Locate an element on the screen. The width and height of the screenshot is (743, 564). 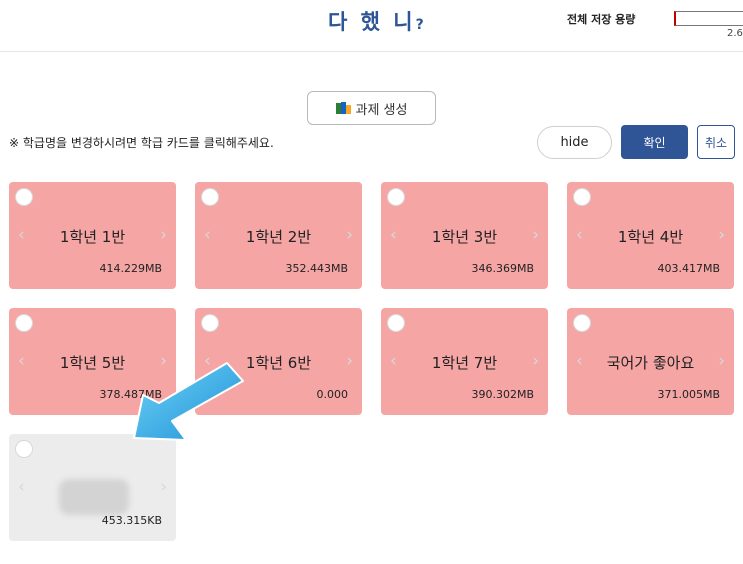
class-size: 352.443MB is located at coordinates (316, 268).